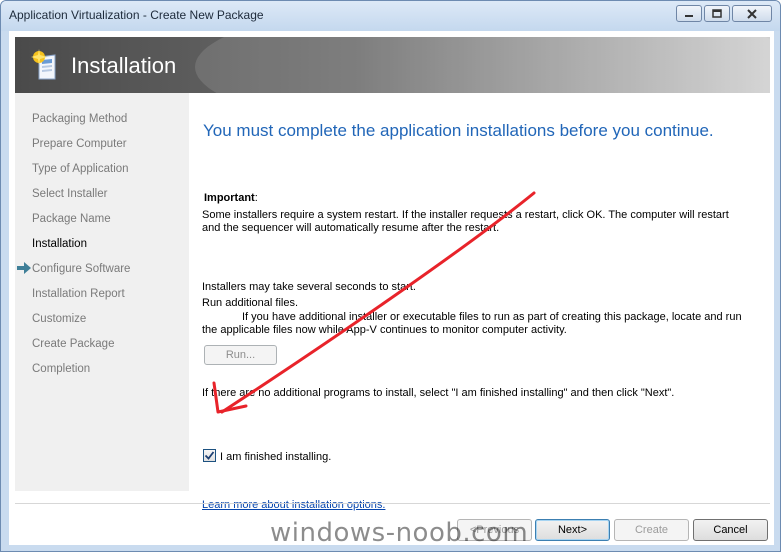  I want to click on close-button, so click(752, 13).